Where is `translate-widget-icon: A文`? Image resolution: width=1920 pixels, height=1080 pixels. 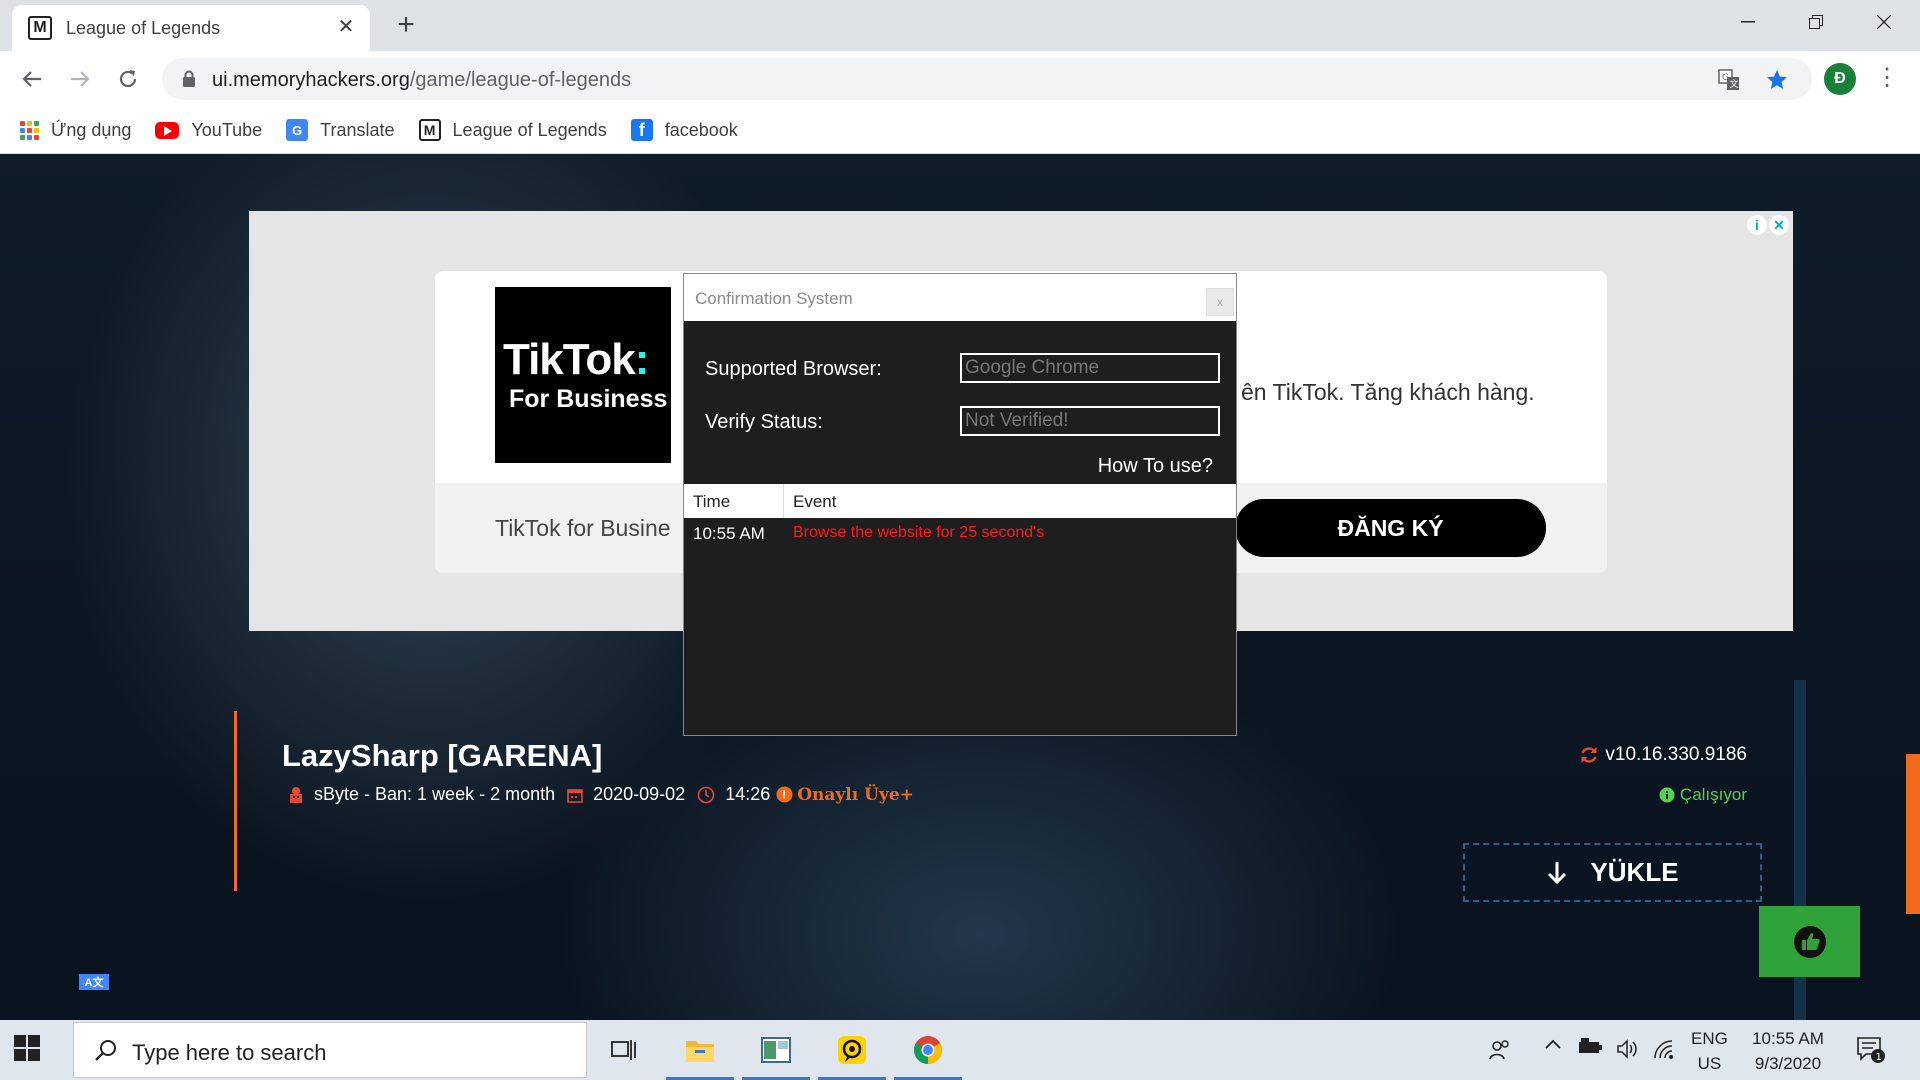 translate-widget-icon: A文 is located at coordinates (94, 982).